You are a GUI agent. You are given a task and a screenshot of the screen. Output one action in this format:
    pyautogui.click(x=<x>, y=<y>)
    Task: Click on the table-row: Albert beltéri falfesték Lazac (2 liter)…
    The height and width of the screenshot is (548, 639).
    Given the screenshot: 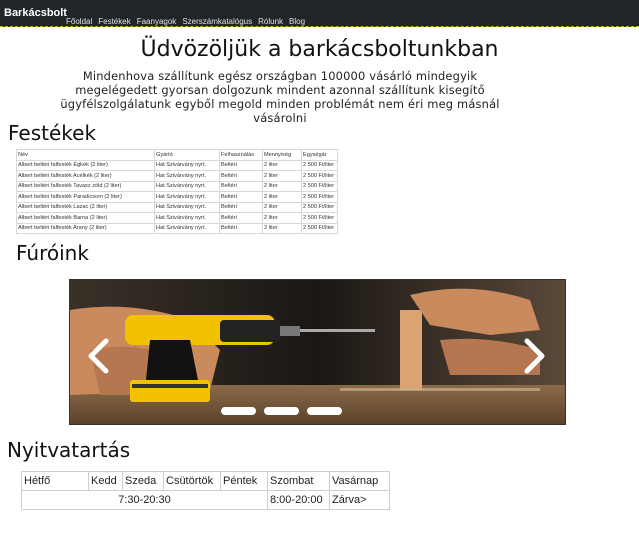 What is the action you would take?
    pyautogui.click(x=177, y=207)
    